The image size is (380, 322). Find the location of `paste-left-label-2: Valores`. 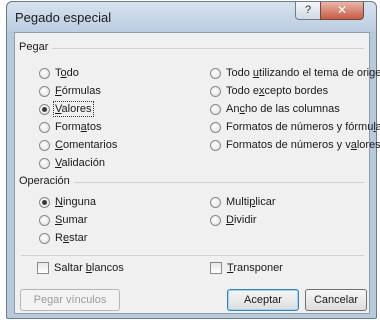

paste-left-label-2: Valores is located at coordinates (73, 109).